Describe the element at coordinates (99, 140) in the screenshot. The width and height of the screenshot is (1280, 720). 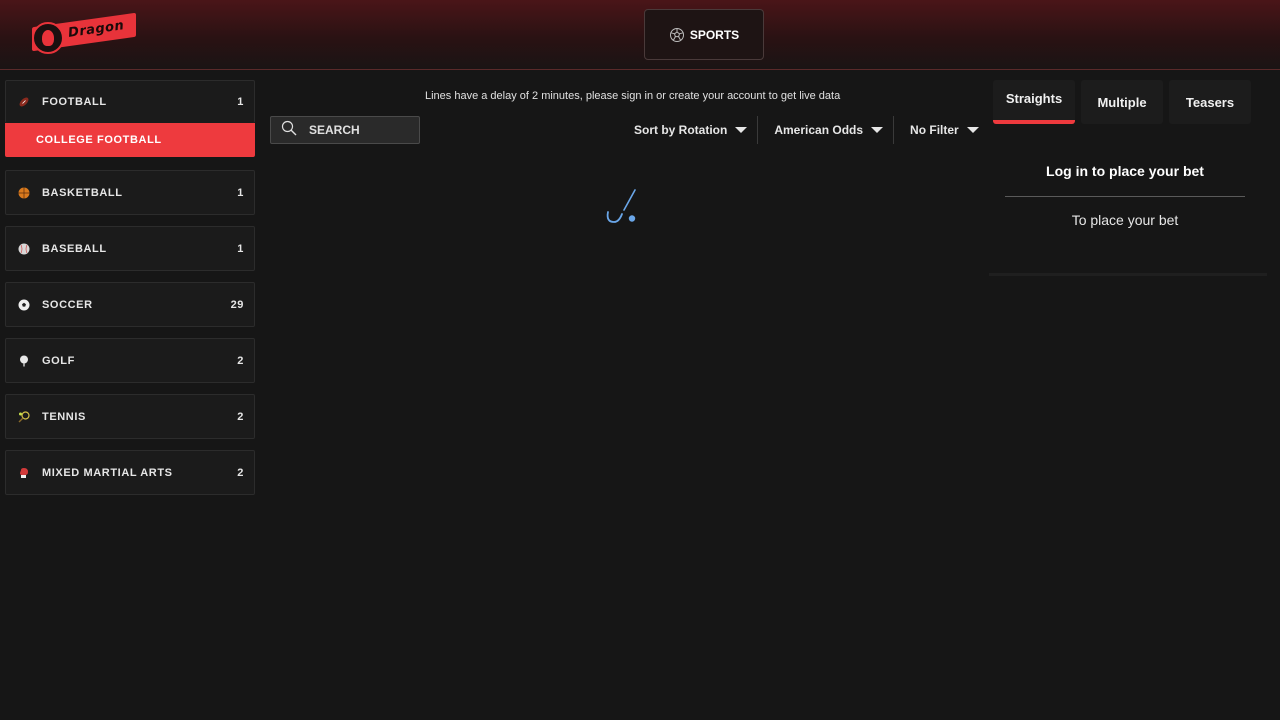
I see `sidebar-subitem-label: COLLEGE FOOTBALL` at that location.